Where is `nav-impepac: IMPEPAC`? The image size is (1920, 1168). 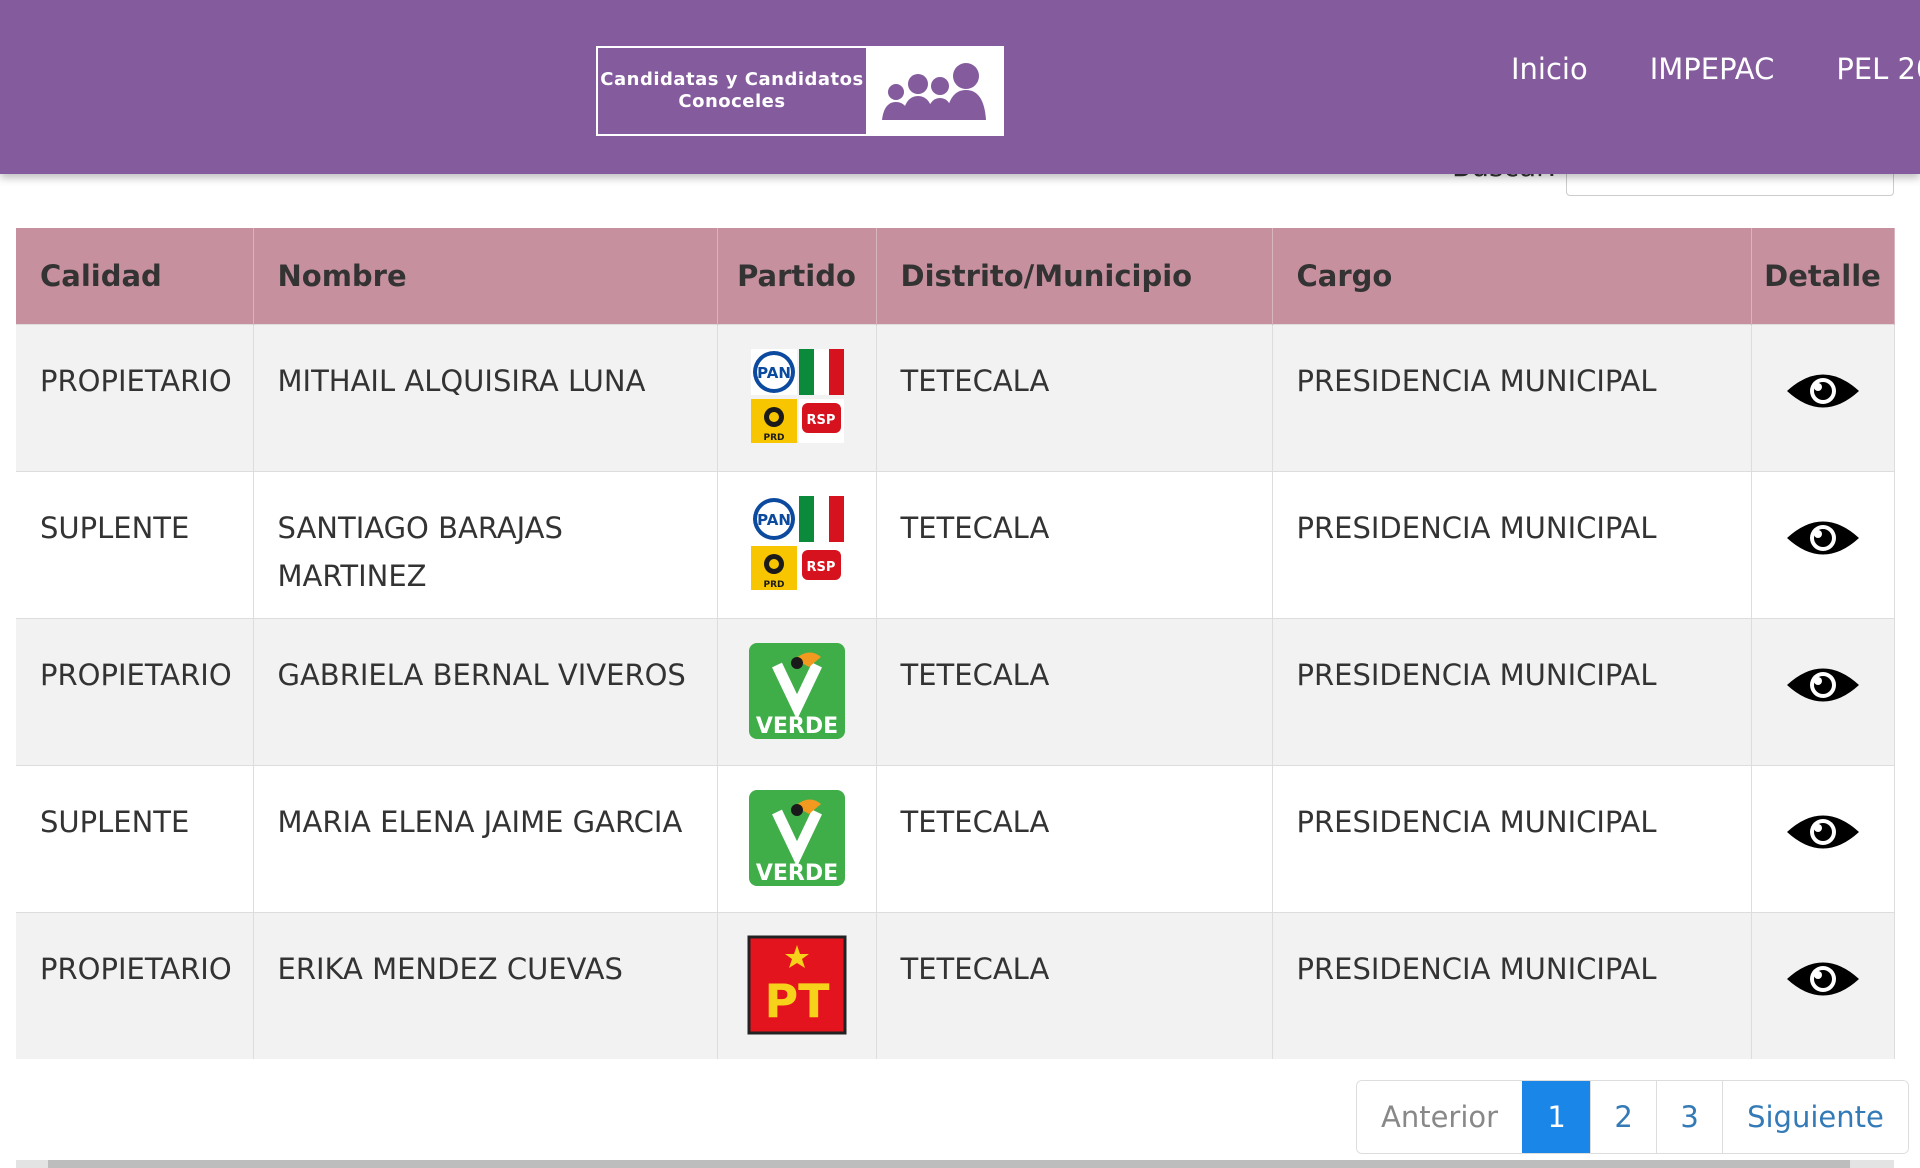 nav-impepac: IMPEPAC is located at coordinates (1712, 69).